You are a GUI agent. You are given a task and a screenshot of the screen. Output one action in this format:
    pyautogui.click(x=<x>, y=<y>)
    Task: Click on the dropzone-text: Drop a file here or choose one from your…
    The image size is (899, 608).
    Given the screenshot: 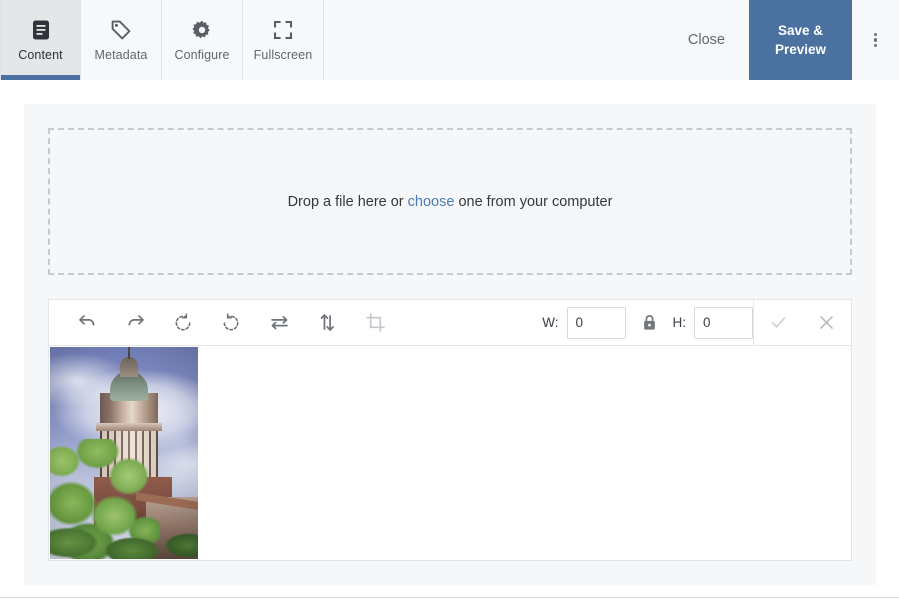 What is the action you would take?
    pyautogui.click(x=450, y=202)
    